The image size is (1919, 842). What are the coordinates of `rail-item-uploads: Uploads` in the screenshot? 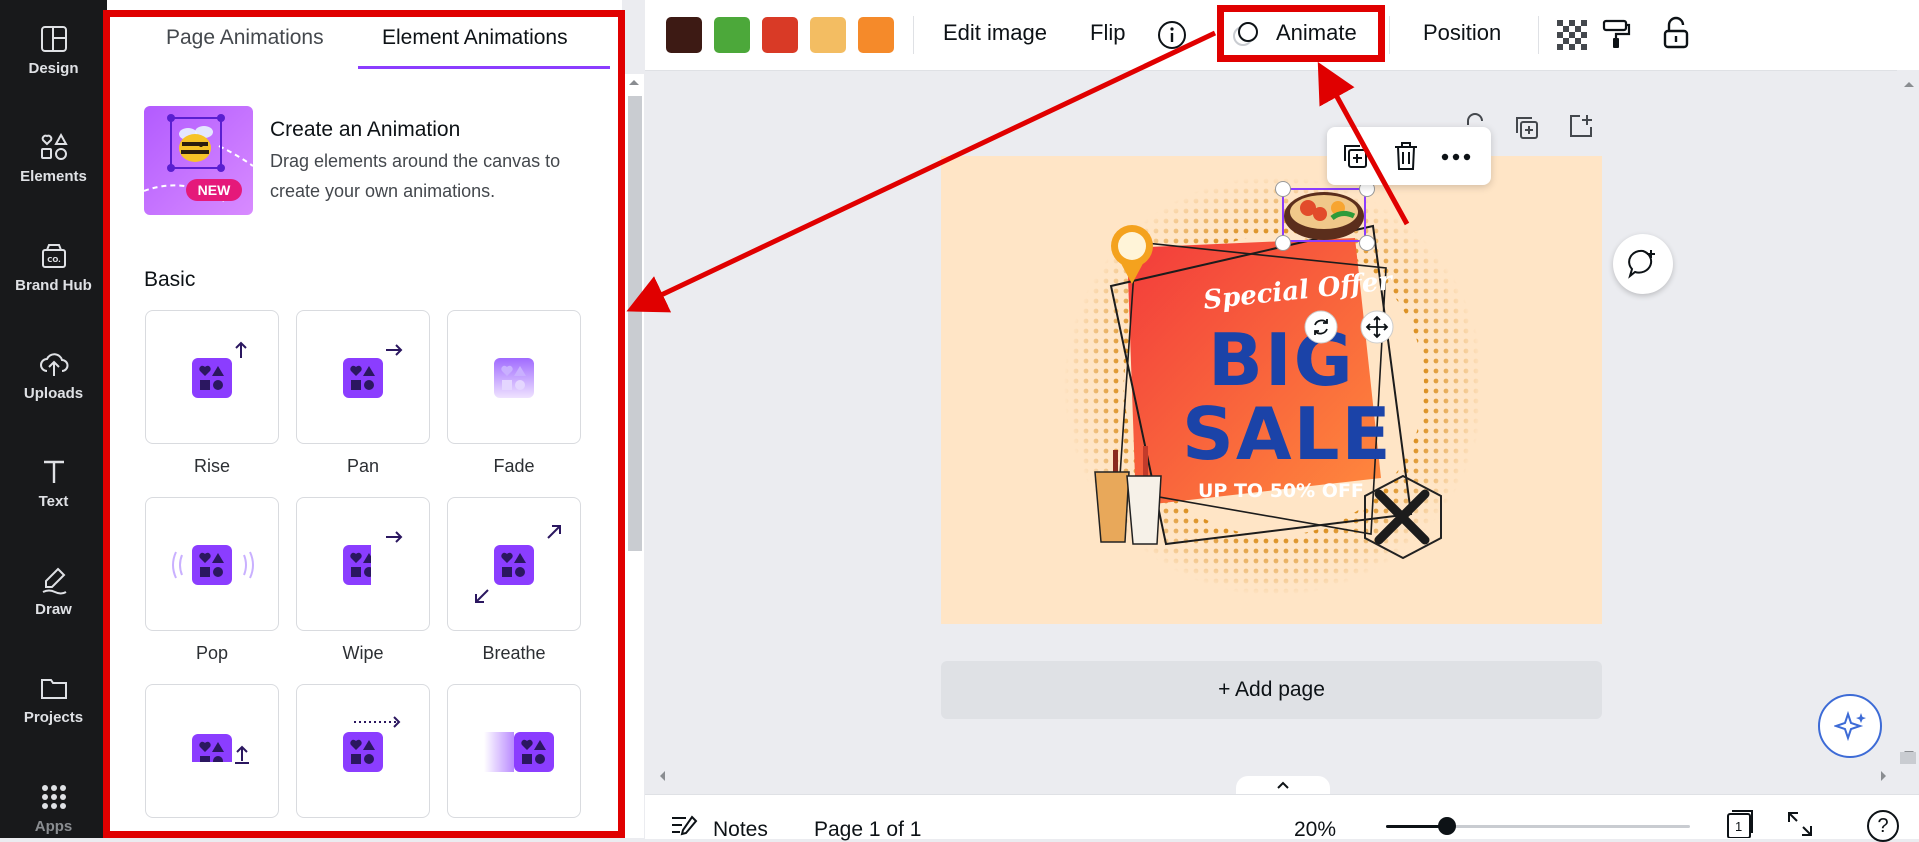 It's located at (53, 375).